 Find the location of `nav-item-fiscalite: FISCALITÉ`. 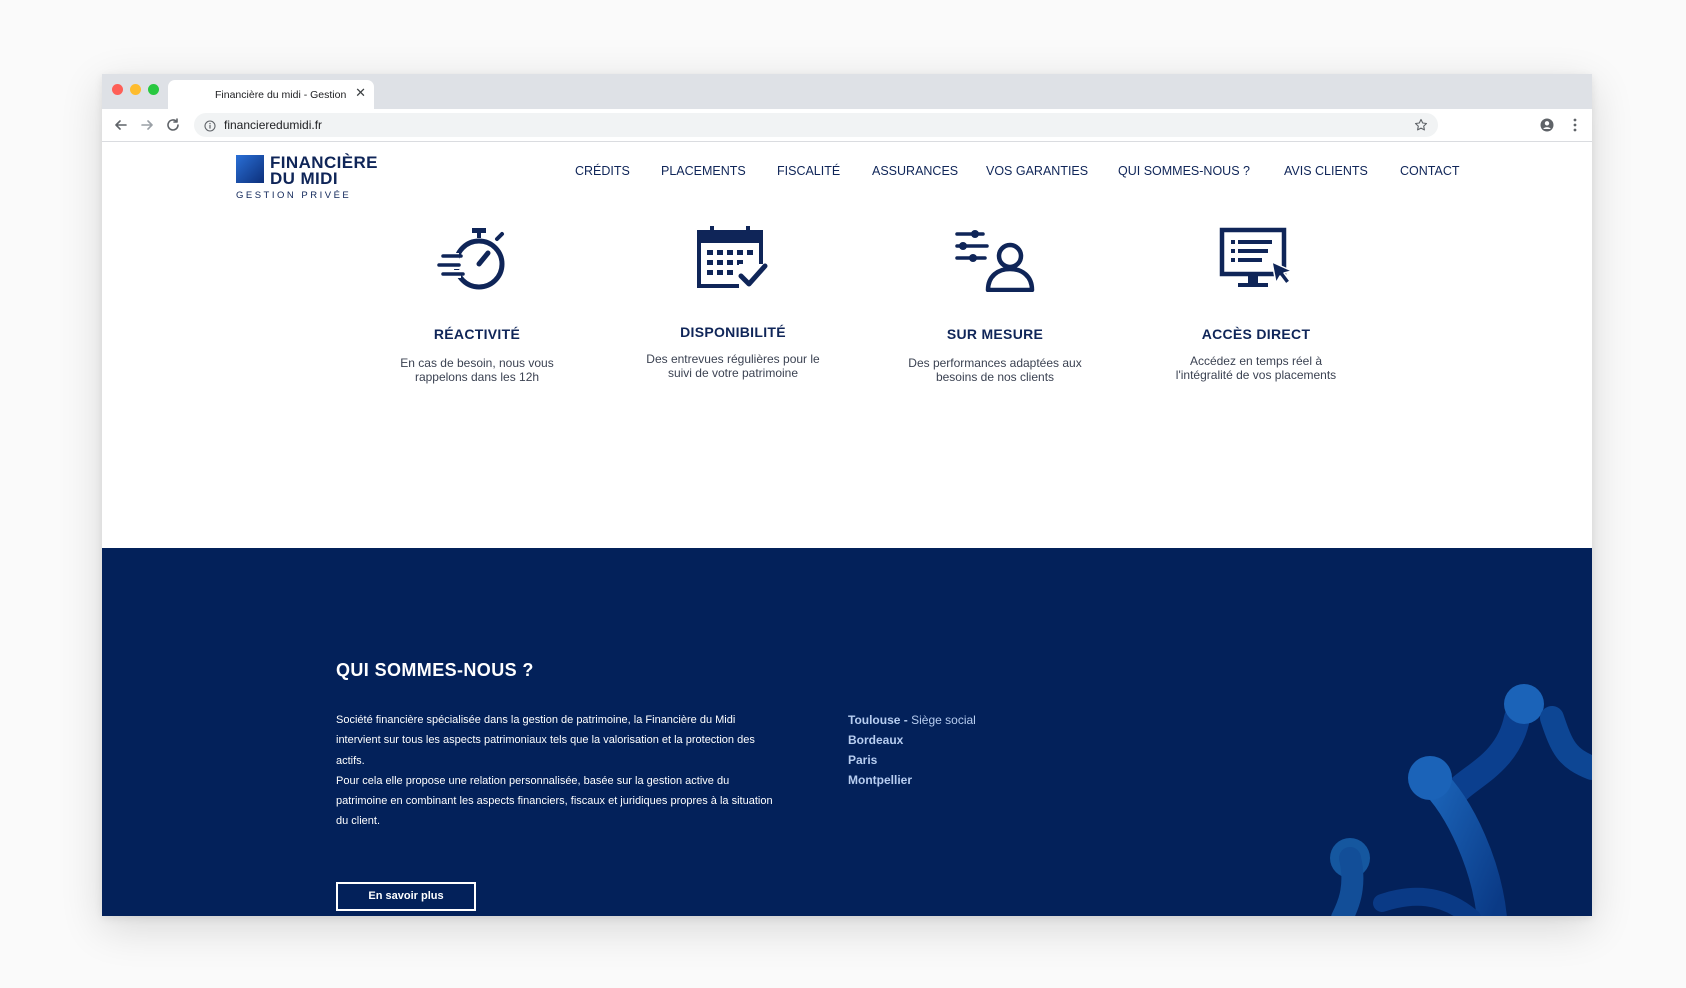

nav-item-fiscalite: FISCALITÉ is located at coordinates (808, 171).